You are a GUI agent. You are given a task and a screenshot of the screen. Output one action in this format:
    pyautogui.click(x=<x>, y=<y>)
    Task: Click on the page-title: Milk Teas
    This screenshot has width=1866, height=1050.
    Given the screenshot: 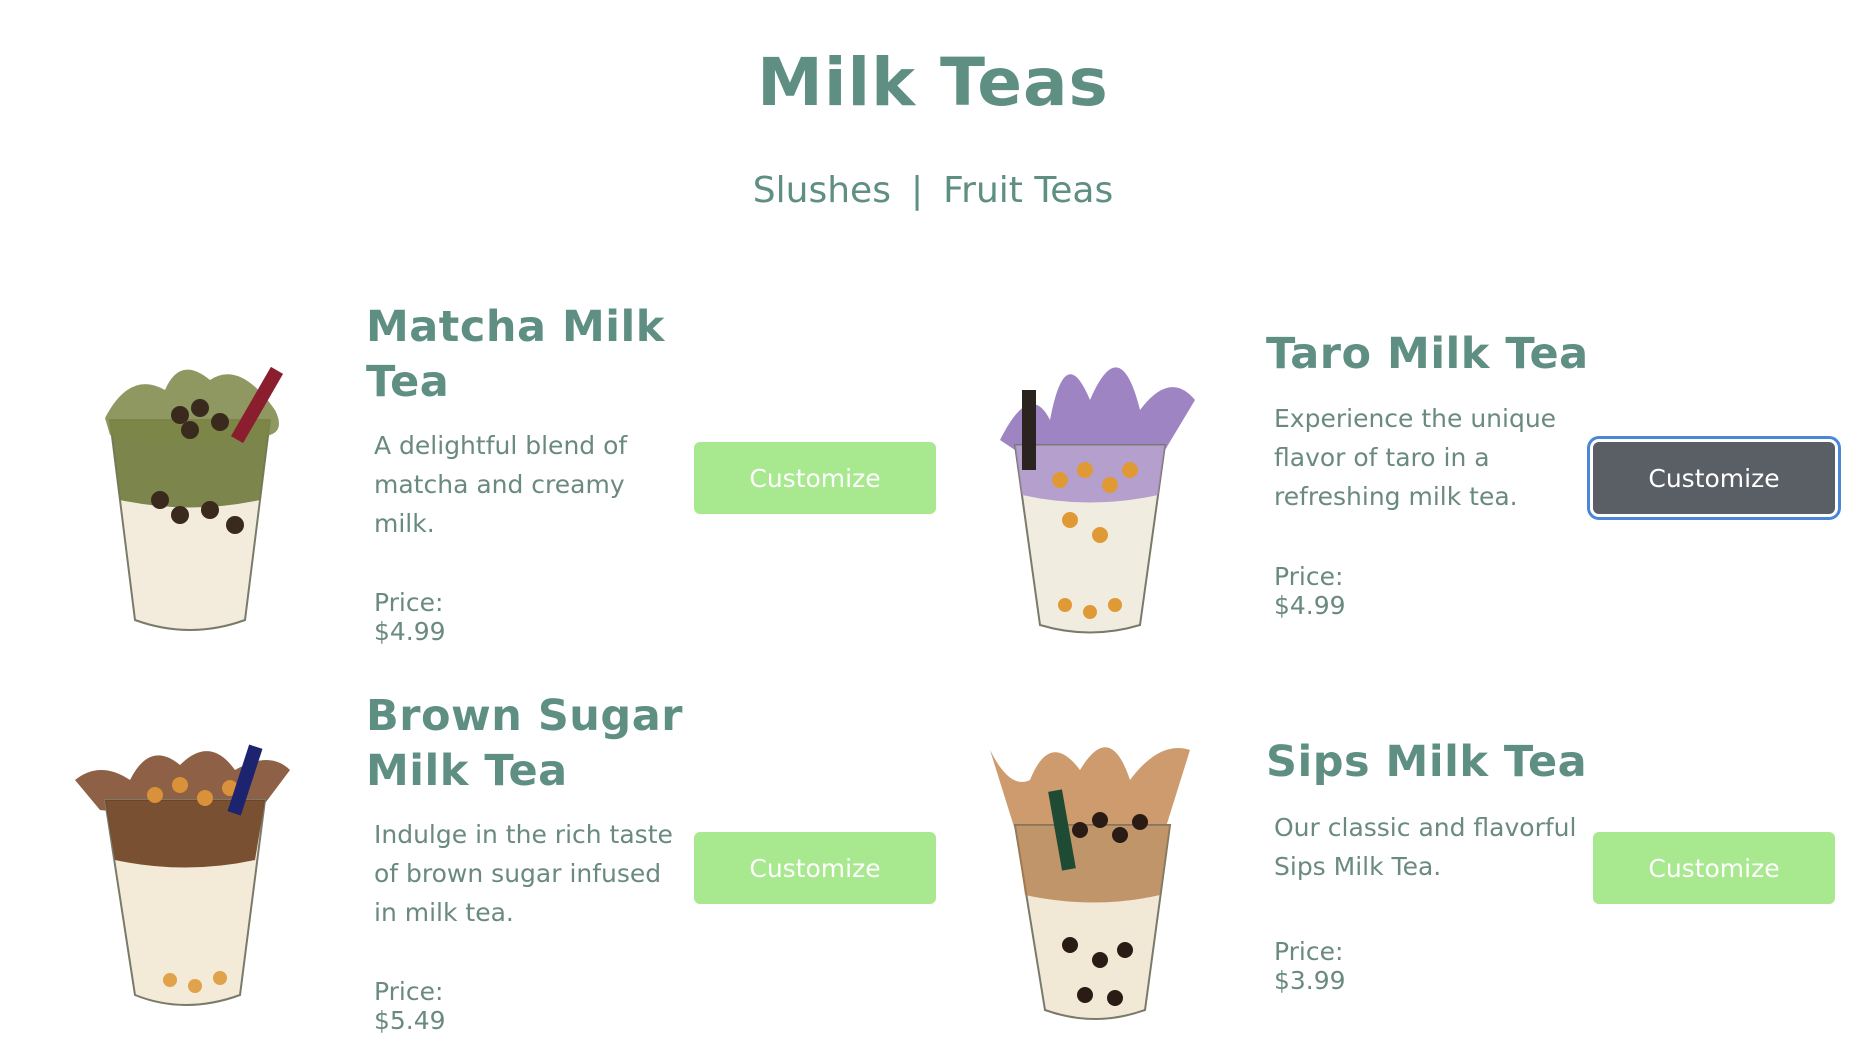 What is the action you would take?
    pyautogui.click(x=933, y=82)
    